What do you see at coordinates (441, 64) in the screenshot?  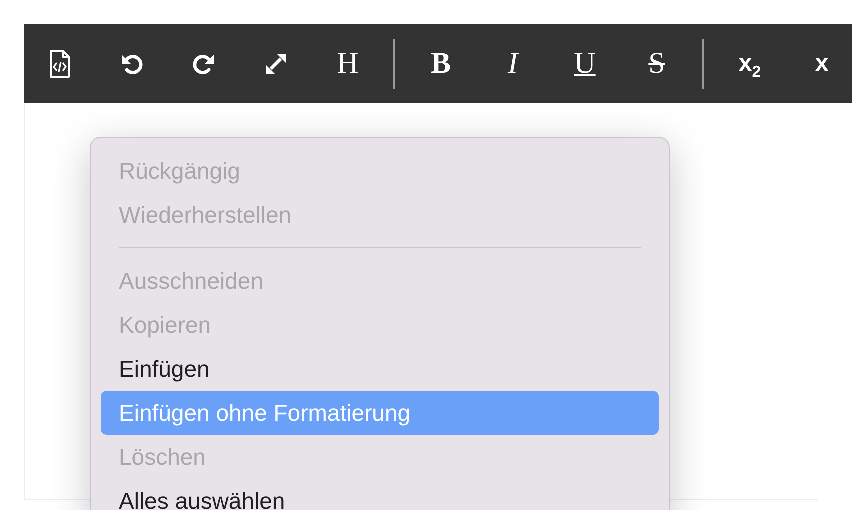 I see `bold-button: B` at bounding box center [441, 64].